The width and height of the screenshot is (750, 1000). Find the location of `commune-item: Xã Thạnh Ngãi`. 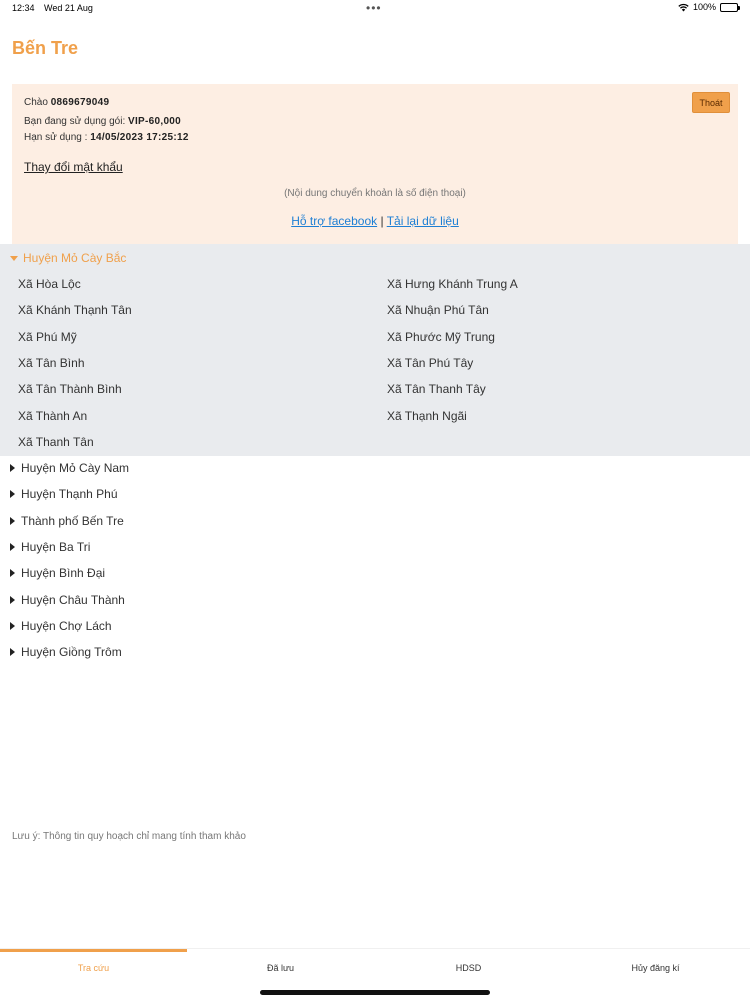

commune-item: Xã Thạnh Ngãi is located at coordinates (427, 416).